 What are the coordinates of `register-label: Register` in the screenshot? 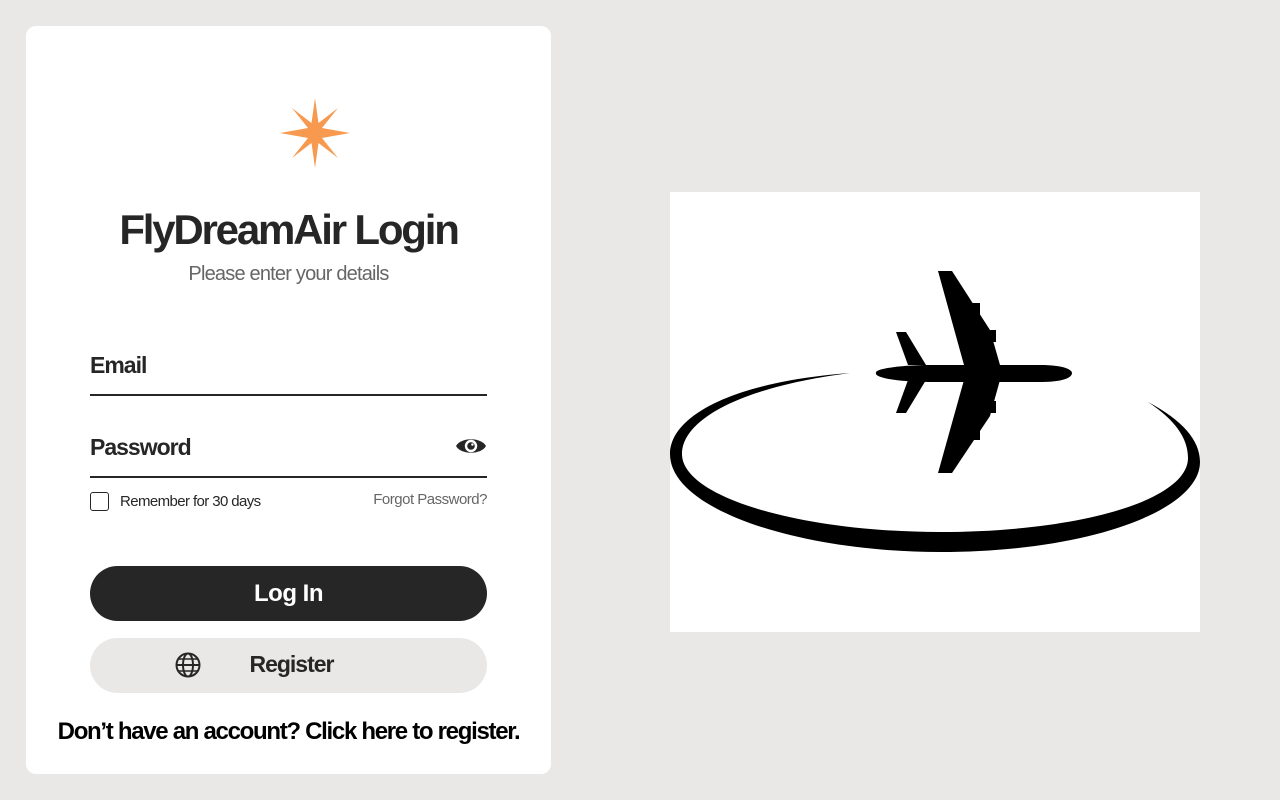 It's located at (291, 664).